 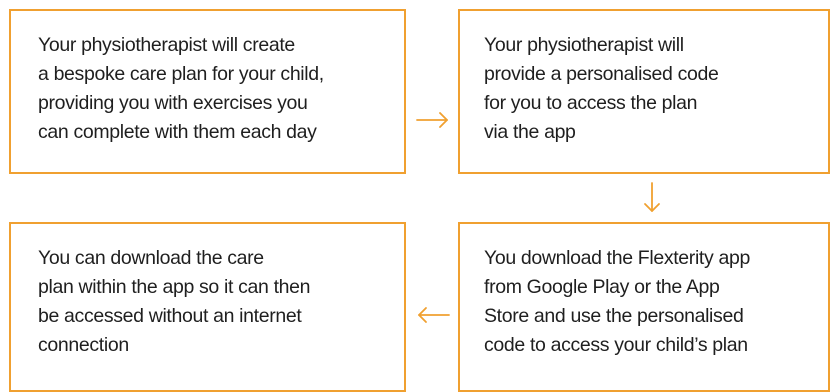 I want to click on arrow-right-icon, so click(x=432, y=120).